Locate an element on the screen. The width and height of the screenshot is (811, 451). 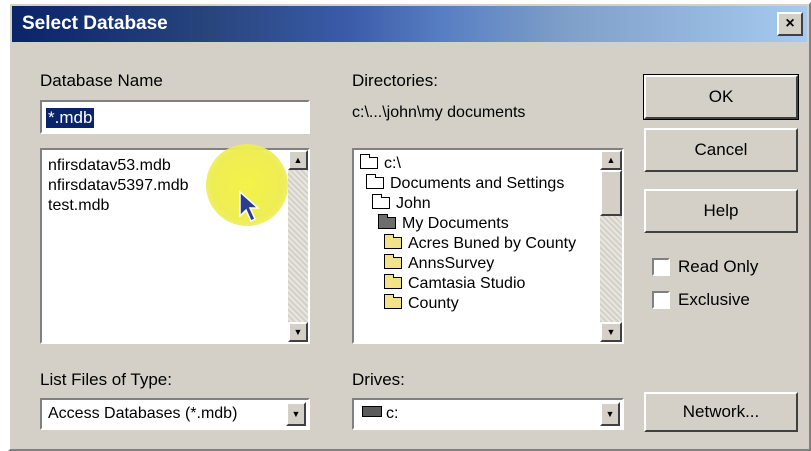
file-list-item: nfirsdatav53.mdb is located at coordinates (118, 166).